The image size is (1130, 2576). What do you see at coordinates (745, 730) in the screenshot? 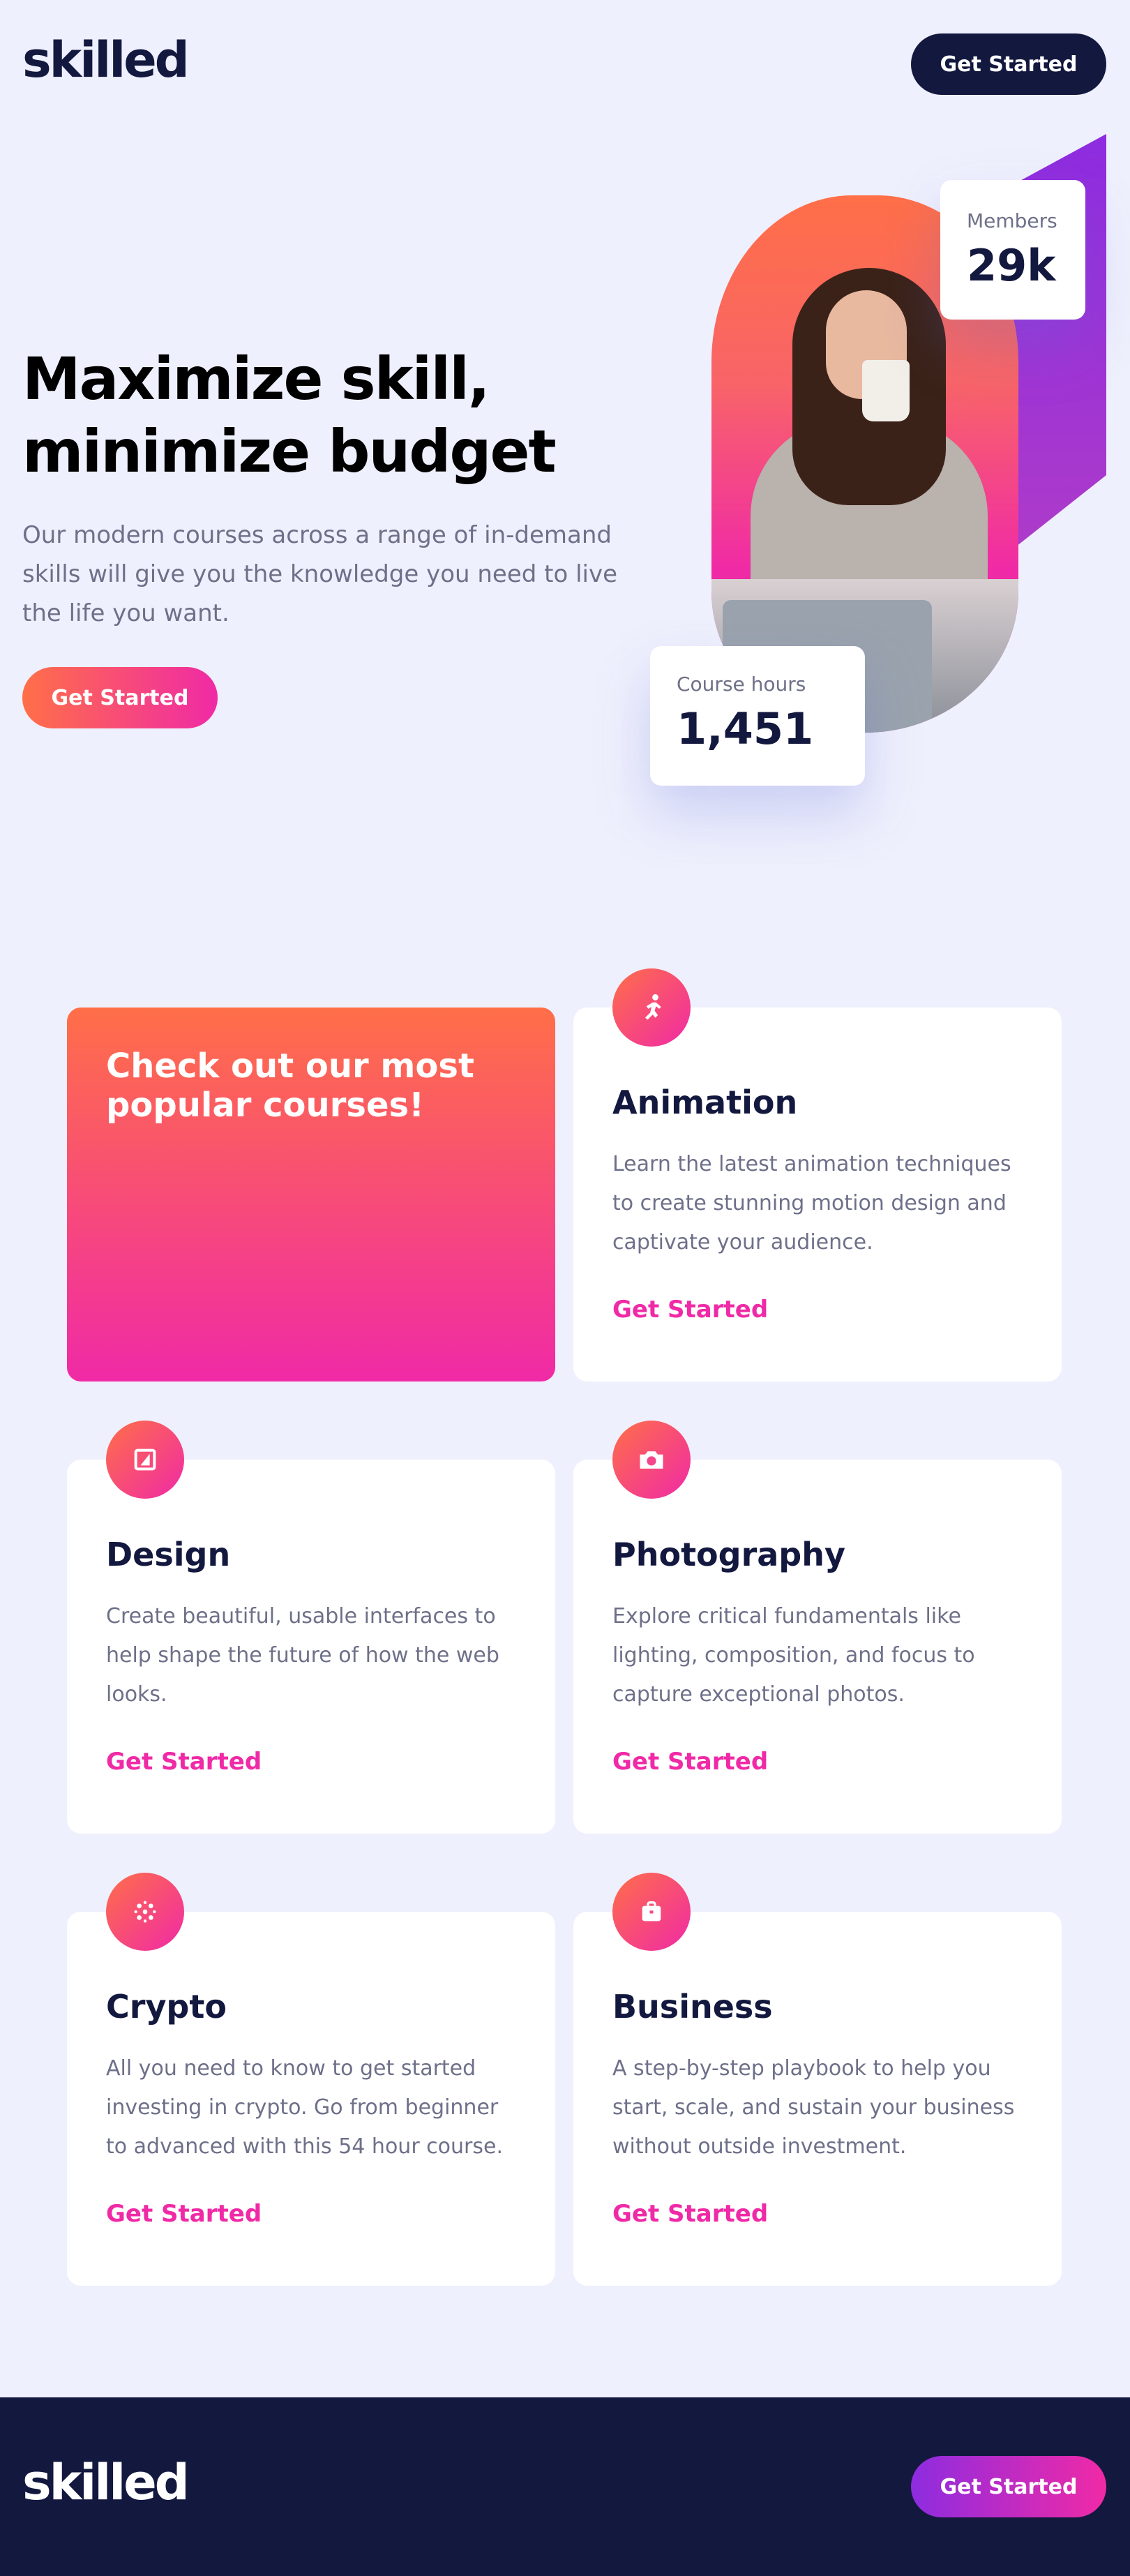
I see `course-hours-value: 1,451` at bounding box center [745, 730].